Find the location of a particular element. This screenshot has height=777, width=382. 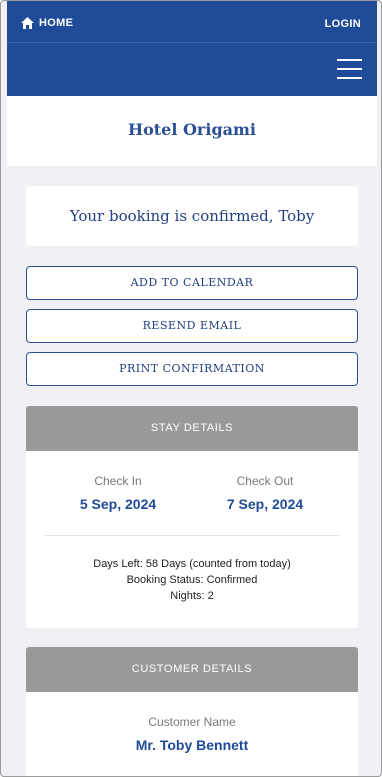

hotel-header: Hotel Origami is located at coordinates (192, 131).